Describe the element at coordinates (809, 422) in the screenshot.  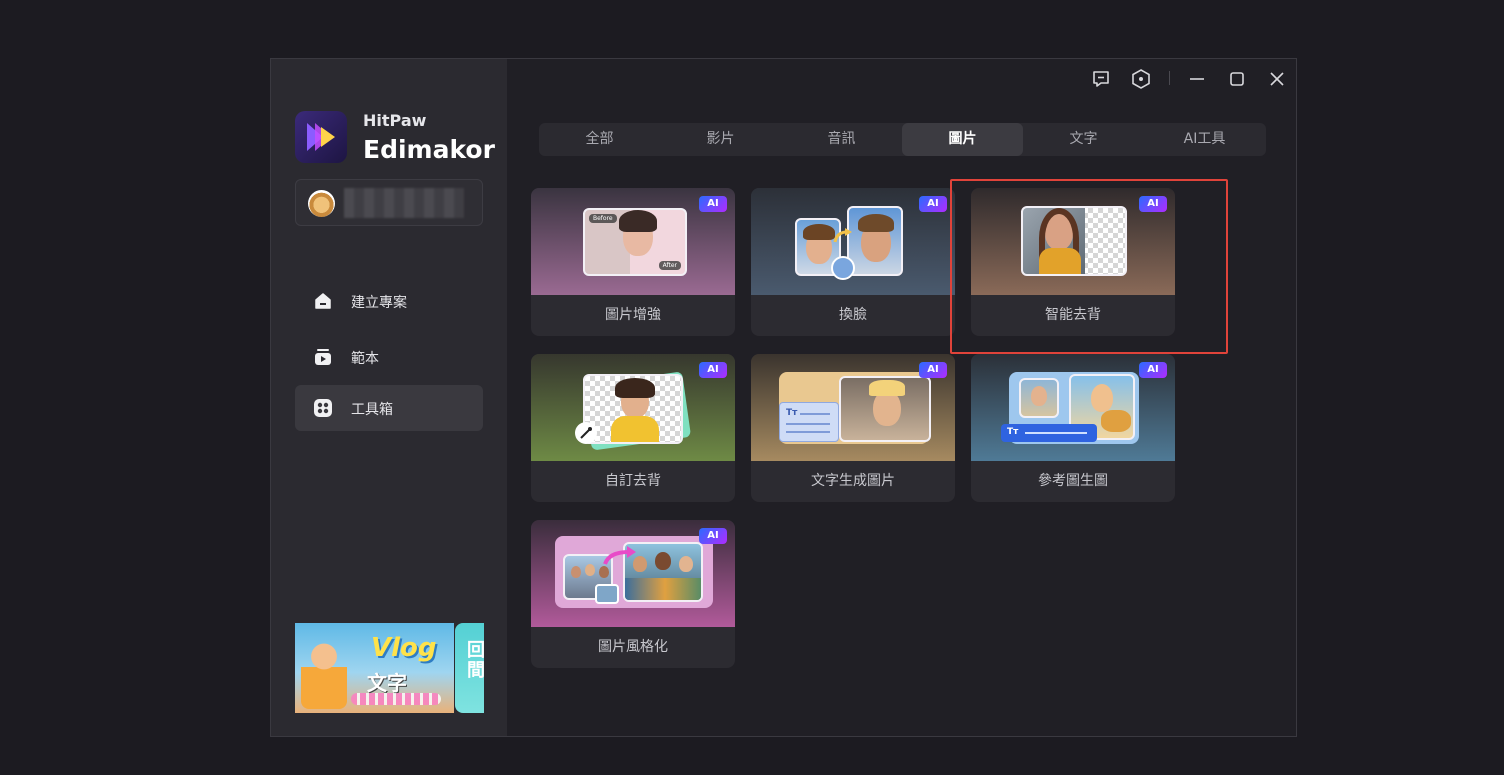
I see `text-prompt-box: Tт` at that location.